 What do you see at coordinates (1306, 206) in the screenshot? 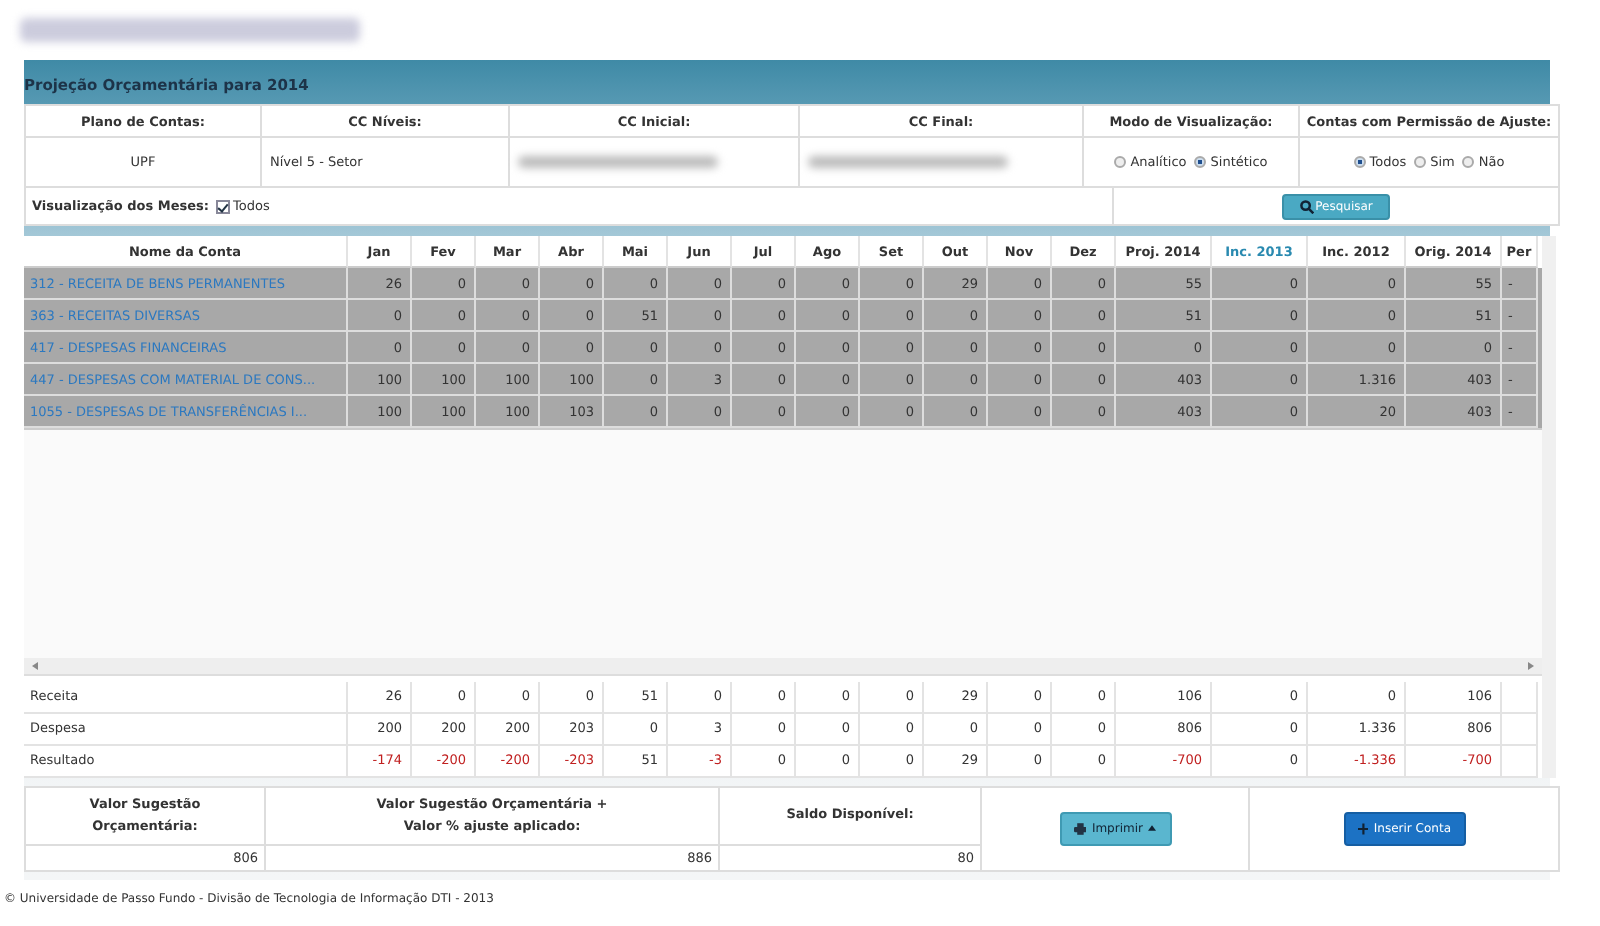
I see `search-icon` at bounding box center [1306, 206].